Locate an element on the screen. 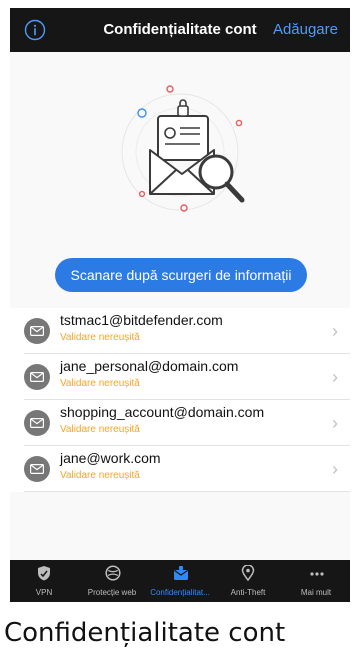 The width and height of the screenshot is (352, 654). scan-leaks-button: Scanare după scurgeri de informații is located at coordinates (181, 275).